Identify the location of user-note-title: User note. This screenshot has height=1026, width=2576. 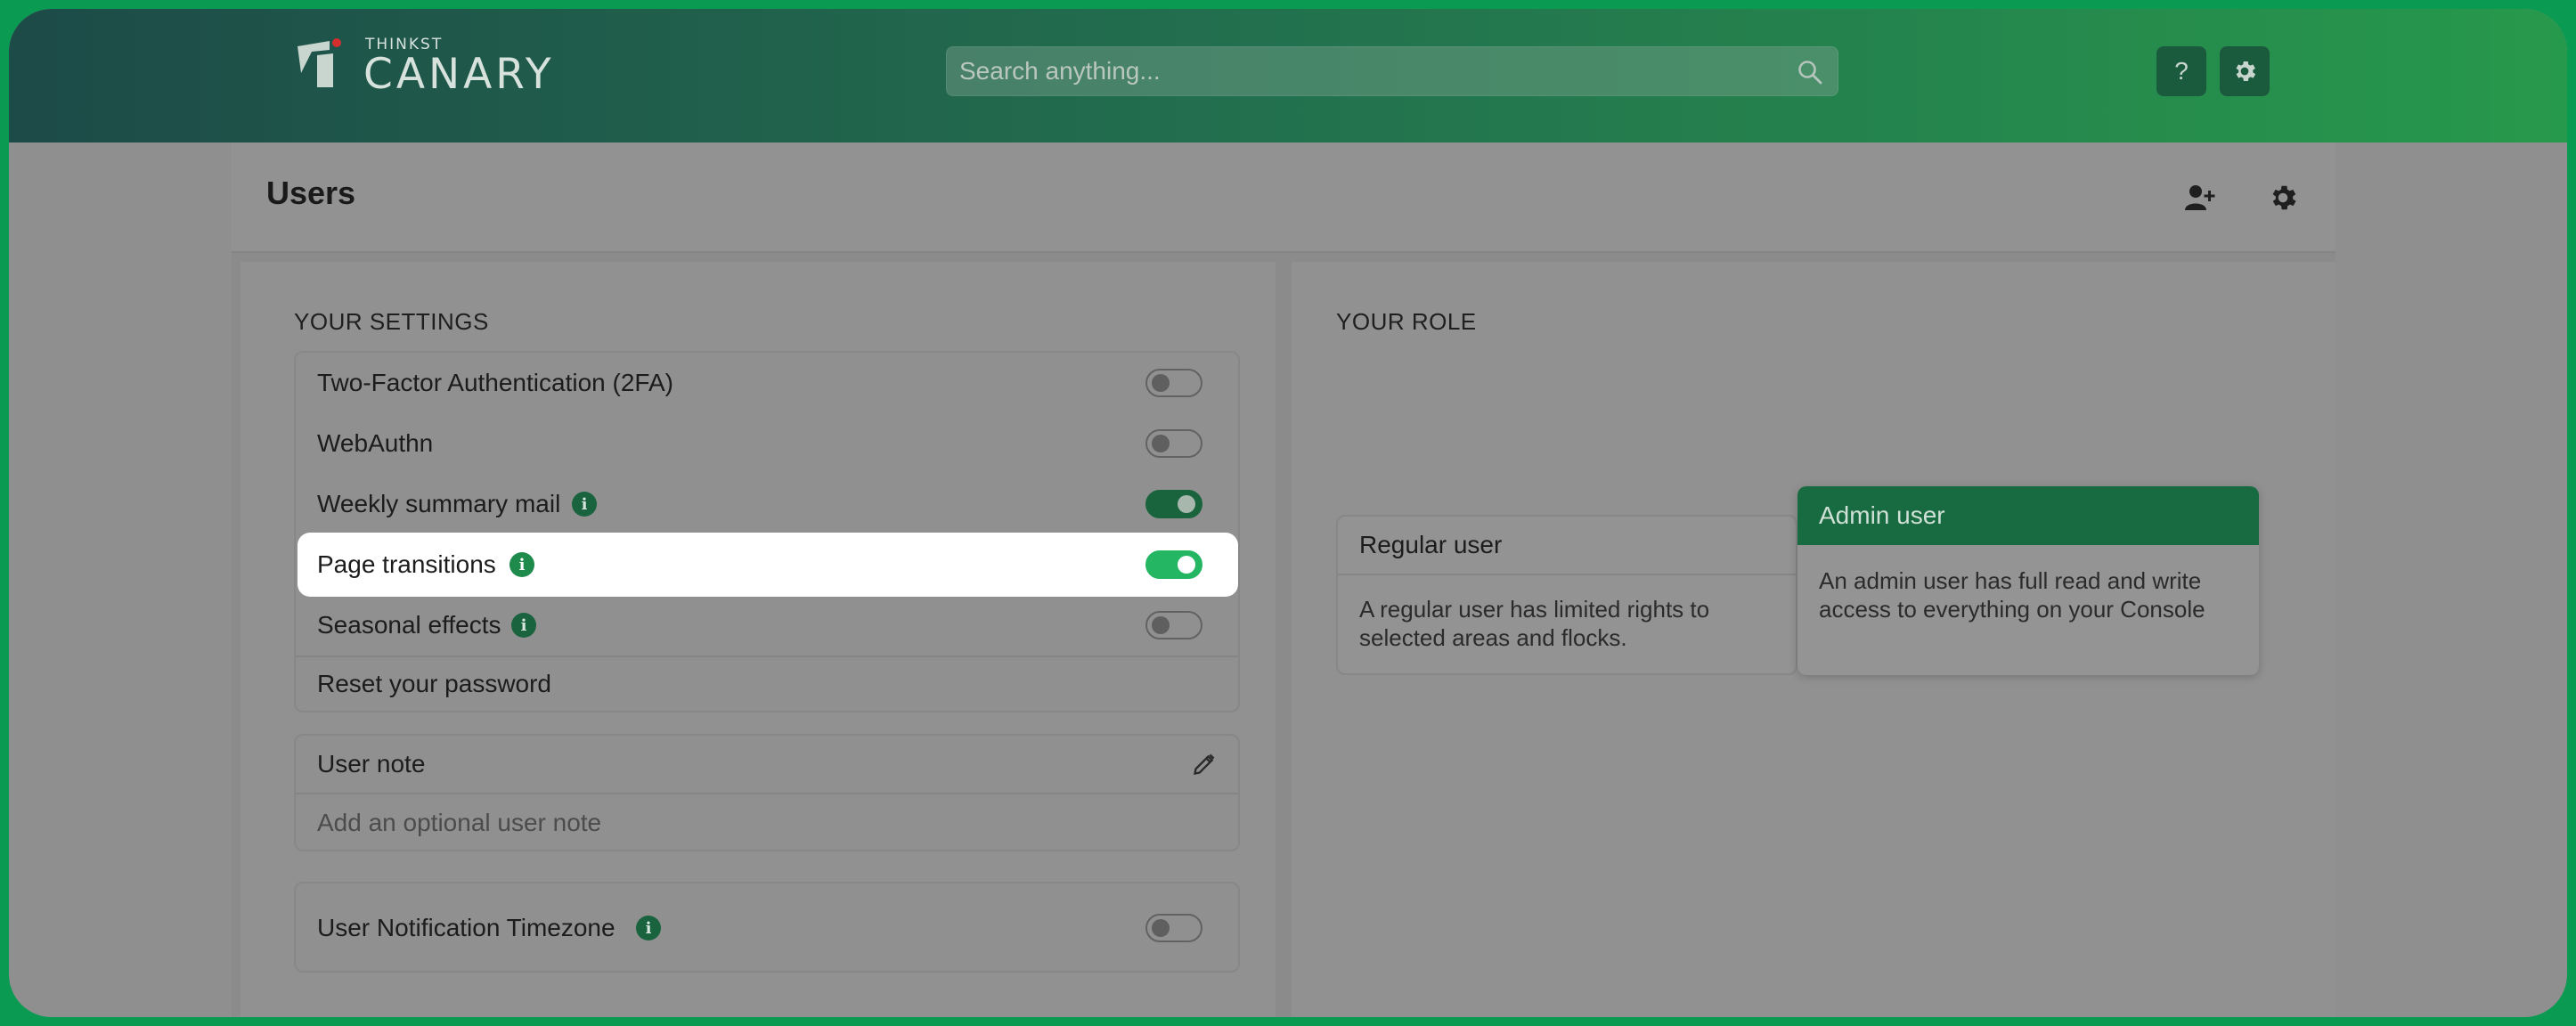
(372, 764).